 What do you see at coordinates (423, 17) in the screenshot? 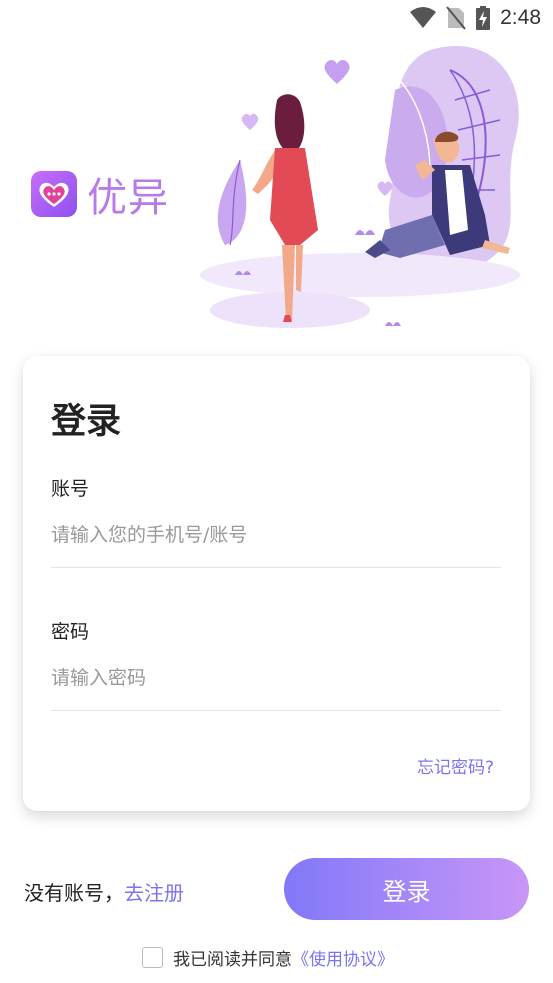
I see `wifi-icon` at bounding box center [423, 17].